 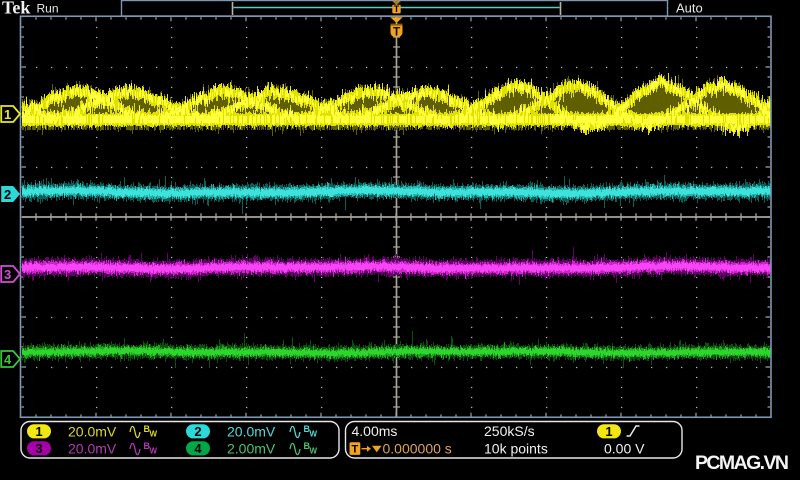 I want to click on svg-text: Auto, so click(x=689, y=8).